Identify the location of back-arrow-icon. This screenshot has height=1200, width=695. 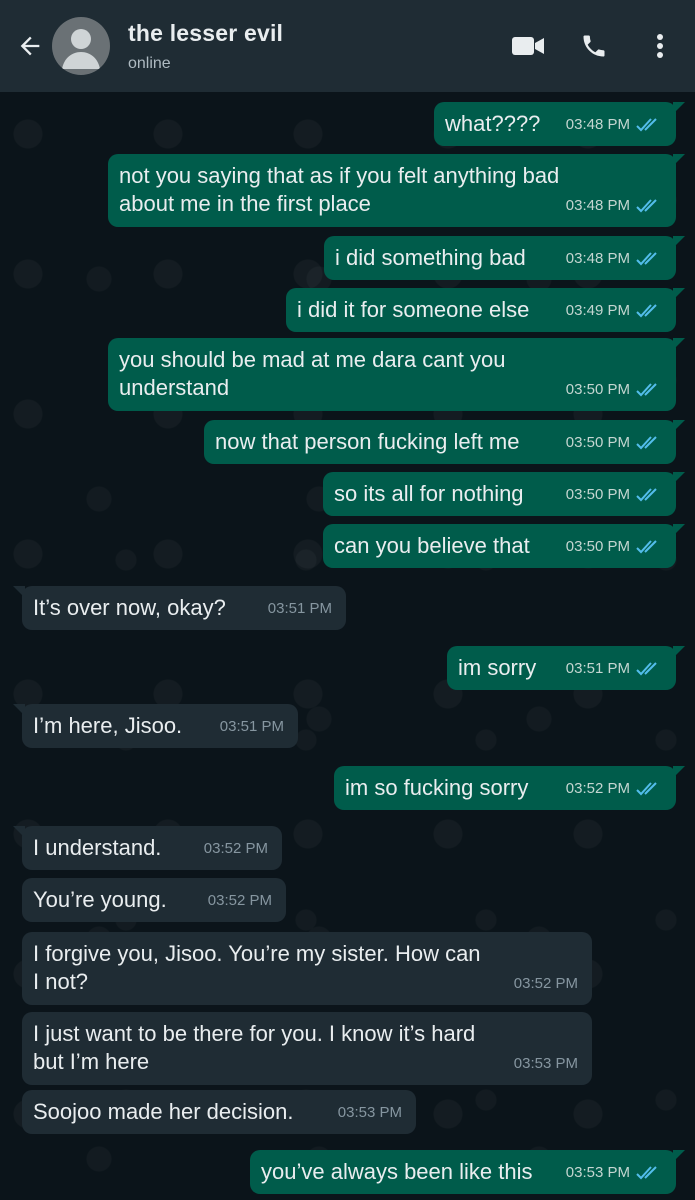
(30, 46).